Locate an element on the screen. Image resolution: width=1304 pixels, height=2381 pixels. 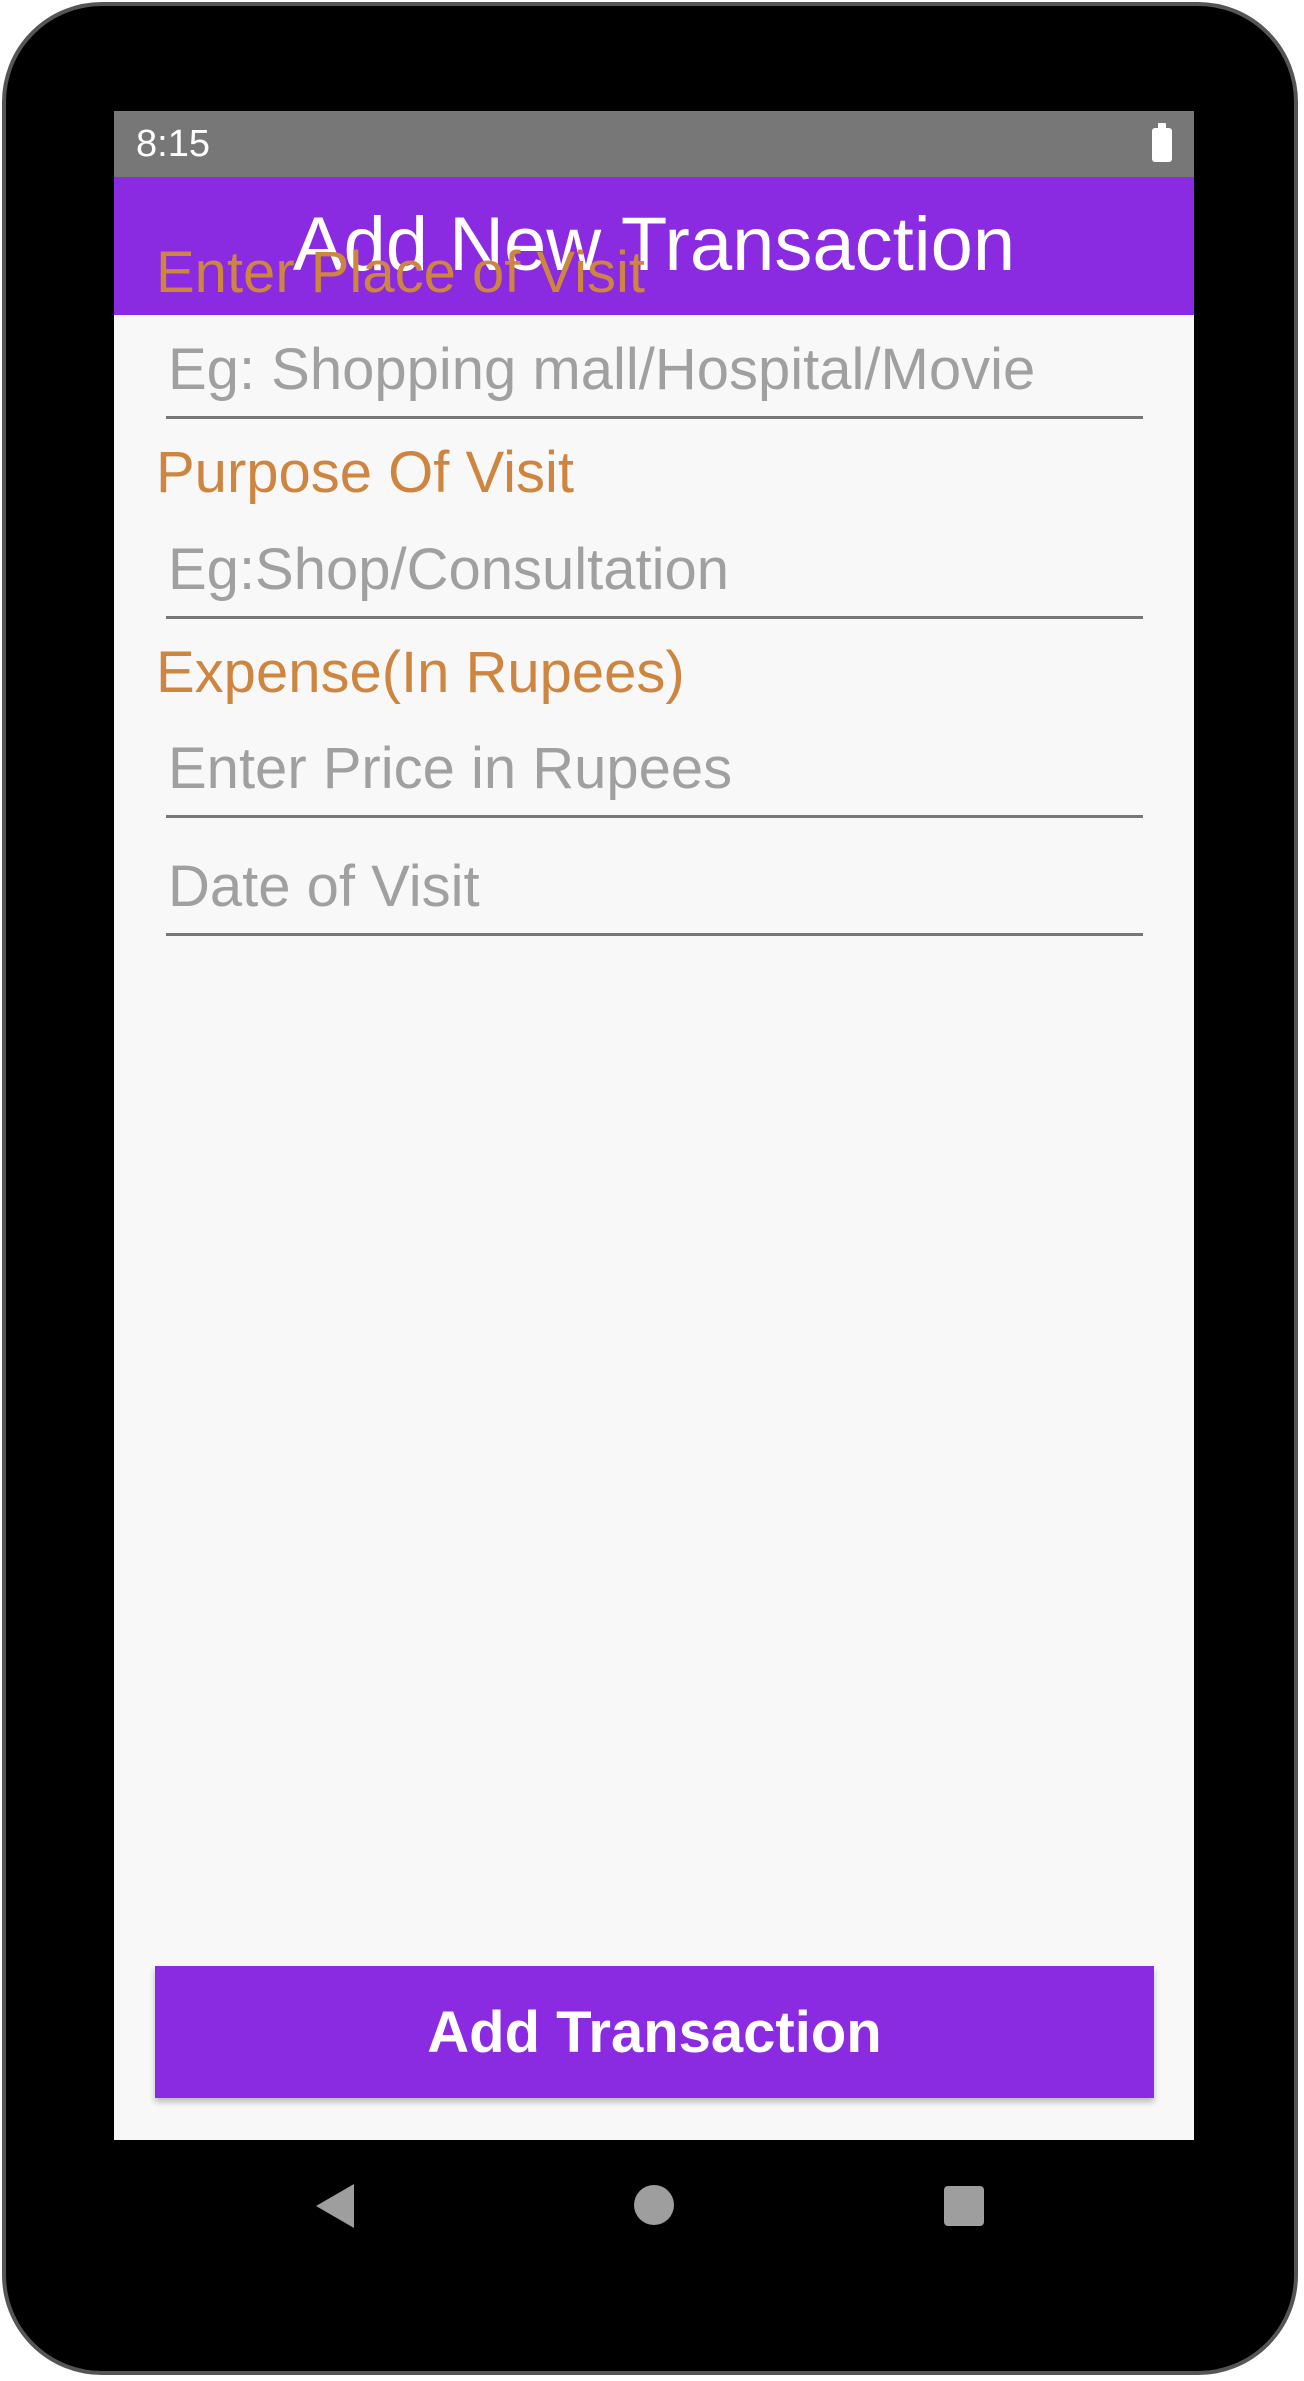
status-bar: 8:15 is located at coordinates (654, 144).